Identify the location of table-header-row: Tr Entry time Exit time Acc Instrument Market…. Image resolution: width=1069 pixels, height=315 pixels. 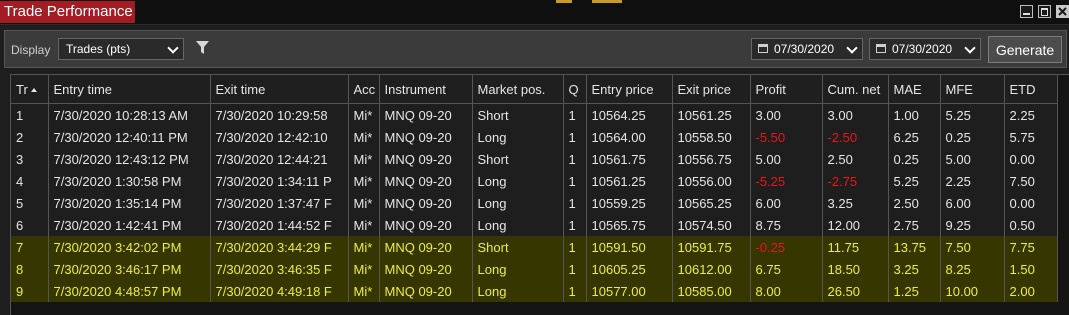
(534, 89).